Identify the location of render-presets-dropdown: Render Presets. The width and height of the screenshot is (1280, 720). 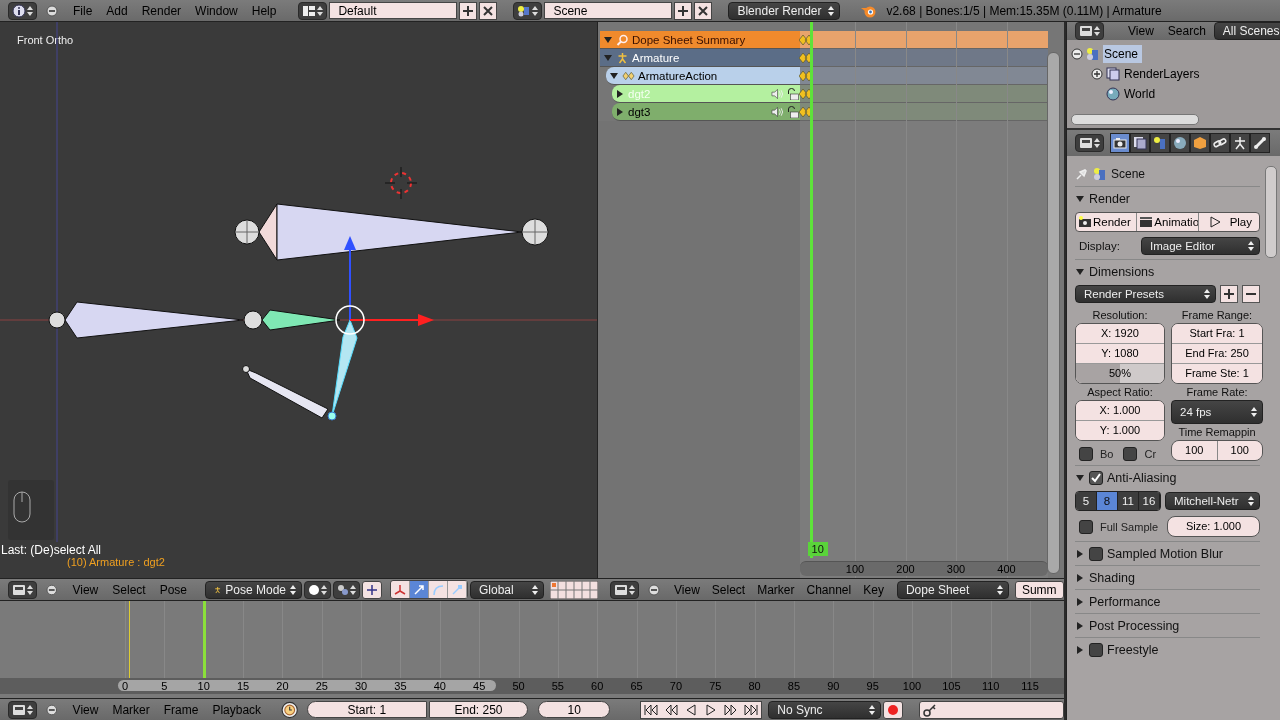
(1145, 294).